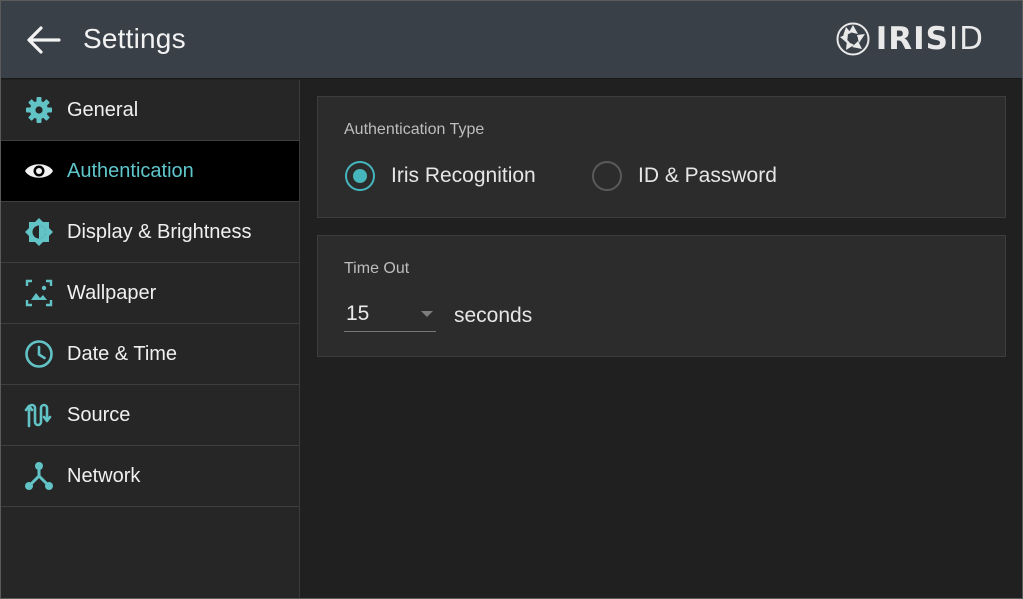  I want to click on network-icon, so click(39, 476).